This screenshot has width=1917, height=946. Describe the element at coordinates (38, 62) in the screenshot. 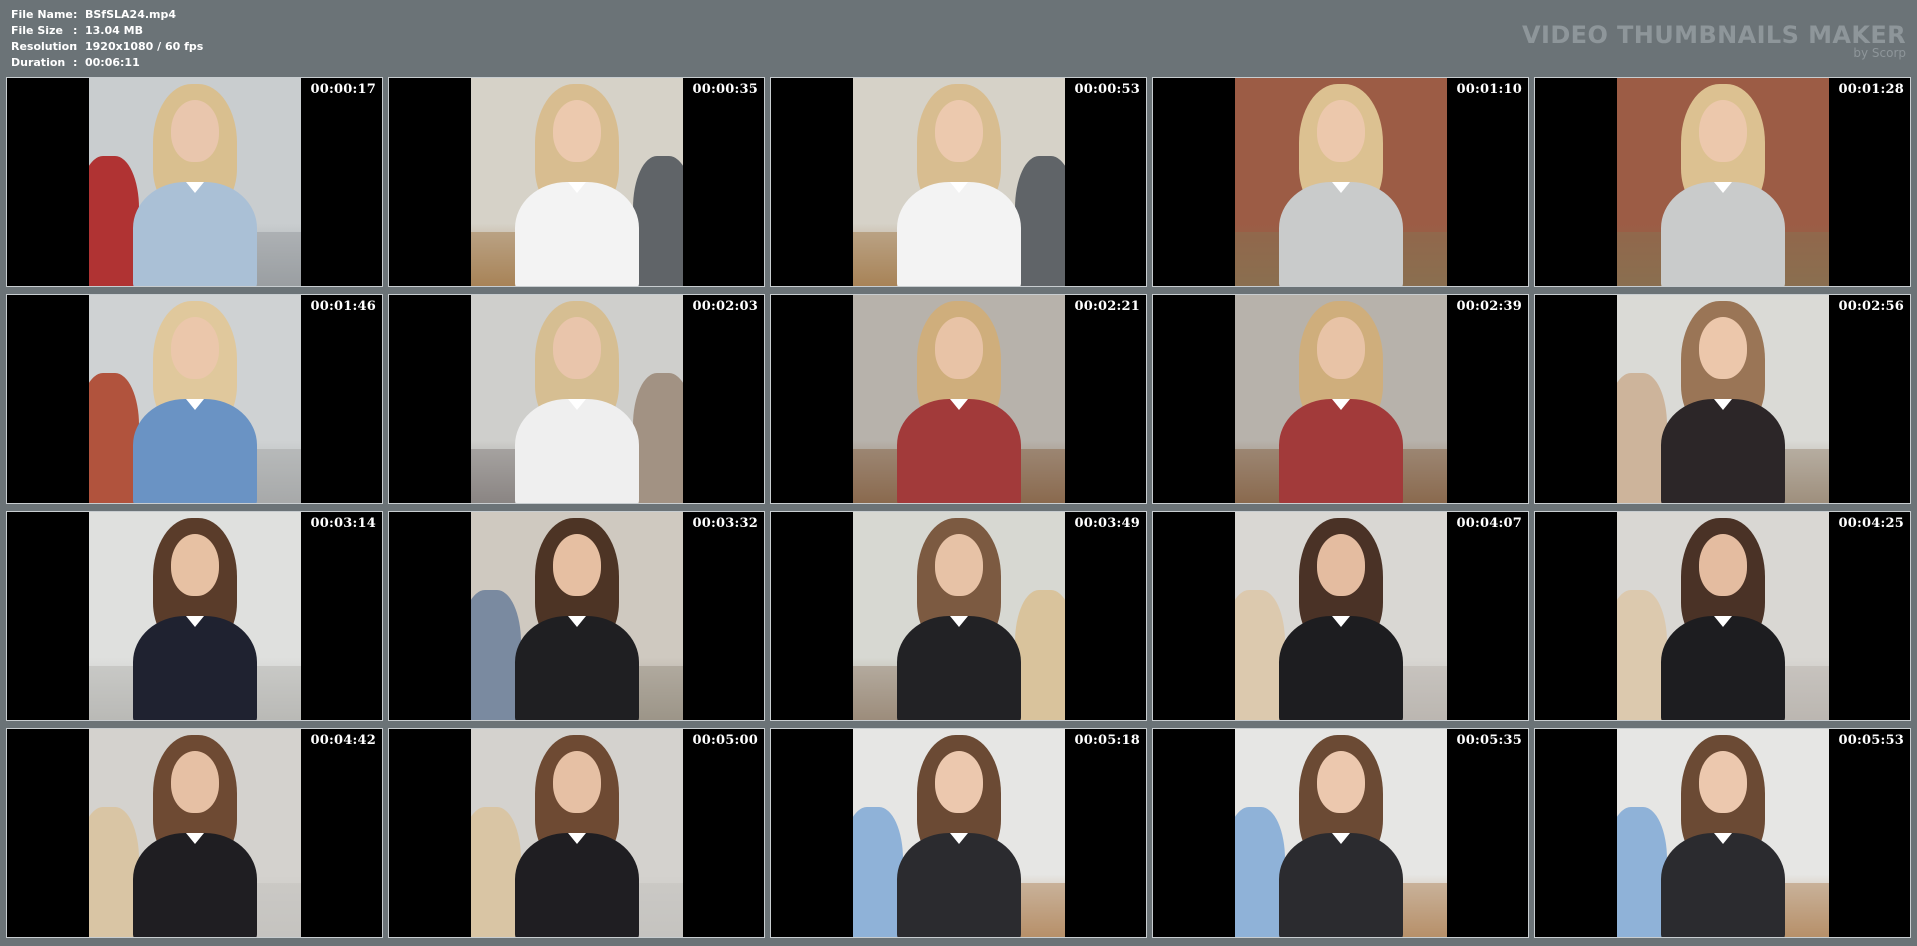

I see `duration-label: Duration` at that location.